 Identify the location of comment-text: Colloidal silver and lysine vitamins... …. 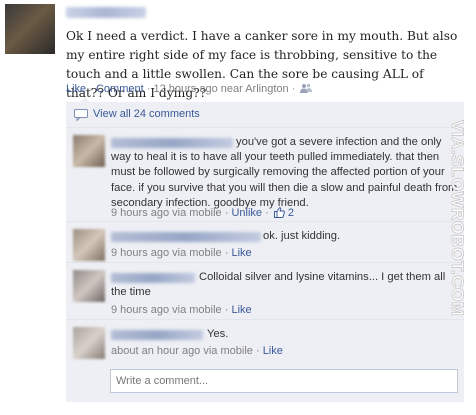
(278, 285).